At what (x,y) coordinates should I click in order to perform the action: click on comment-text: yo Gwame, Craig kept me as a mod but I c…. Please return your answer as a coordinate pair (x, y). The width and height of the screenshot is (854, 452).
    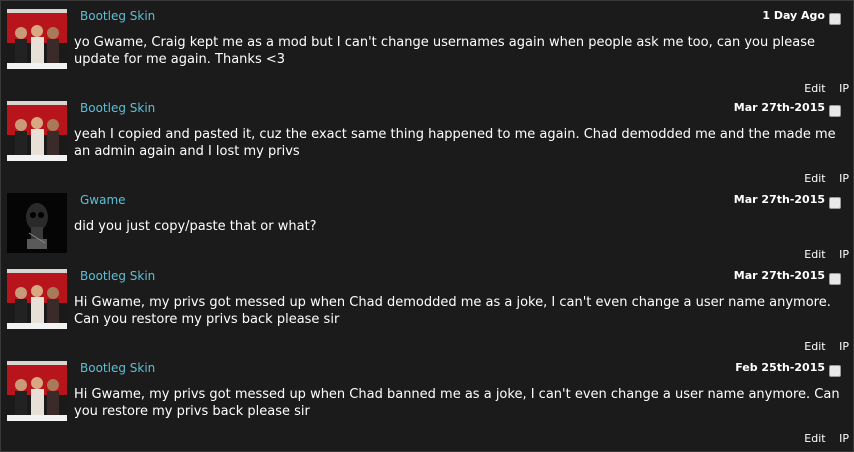
    Looking at the image, I should click on (444, 51).